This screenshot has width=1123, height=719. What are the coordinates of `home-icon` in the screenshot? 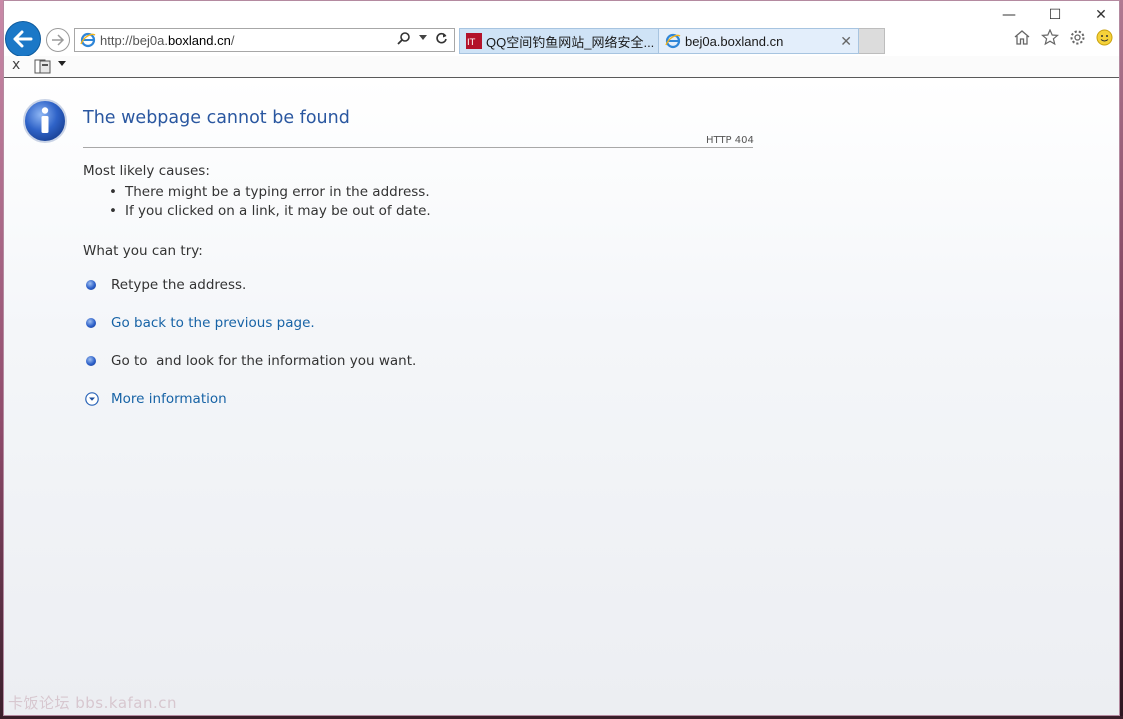 It's located at (1022, 37).